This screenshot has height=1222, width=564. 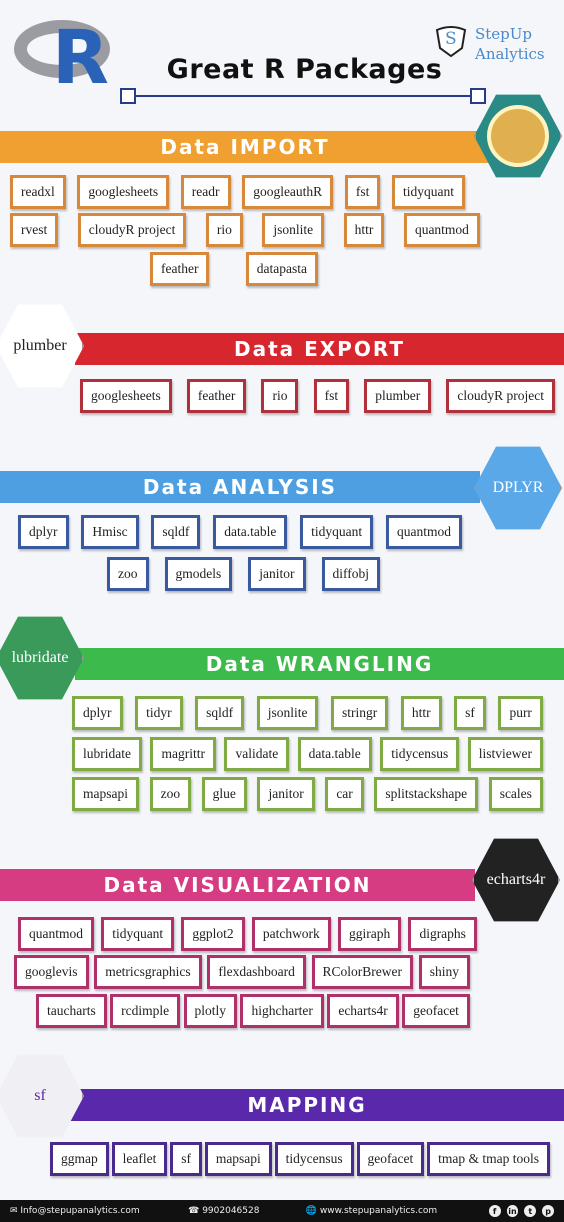 What do you see at coordinates (344, 794) in the screenshot?
I see `package-chip: car` at bounding box center [344, 794].